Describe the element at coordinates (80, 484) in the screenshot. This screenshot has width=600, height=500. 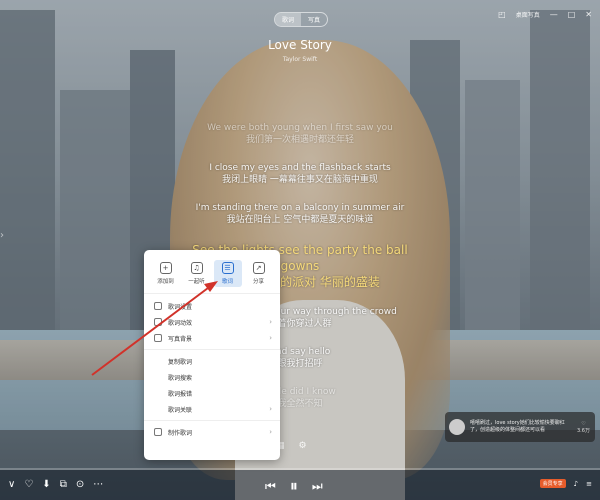
I see `comment-icon: ⊙` at that location.